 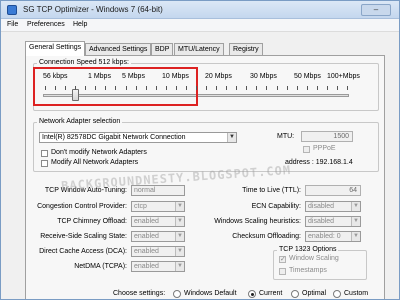 What do you see at coordinates (314, 293) in the screenshot?
I see `radio-optimal-label: Optimal` at bounding box center [314, 293].